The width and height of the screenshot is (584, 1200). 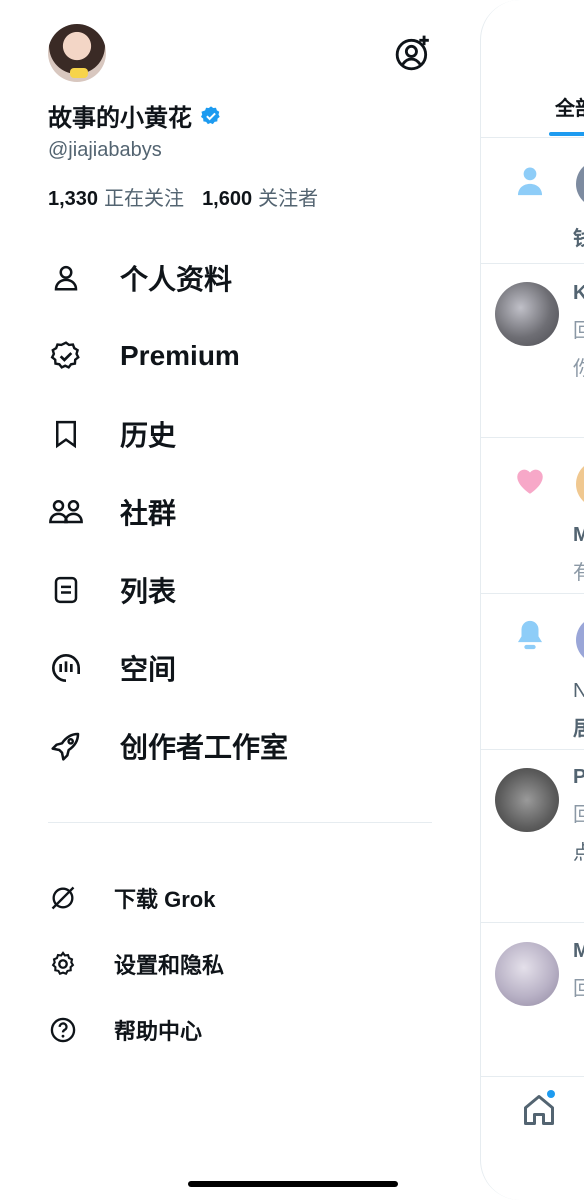 I want to click on notification-text: 你, so click(x=578, y=366).